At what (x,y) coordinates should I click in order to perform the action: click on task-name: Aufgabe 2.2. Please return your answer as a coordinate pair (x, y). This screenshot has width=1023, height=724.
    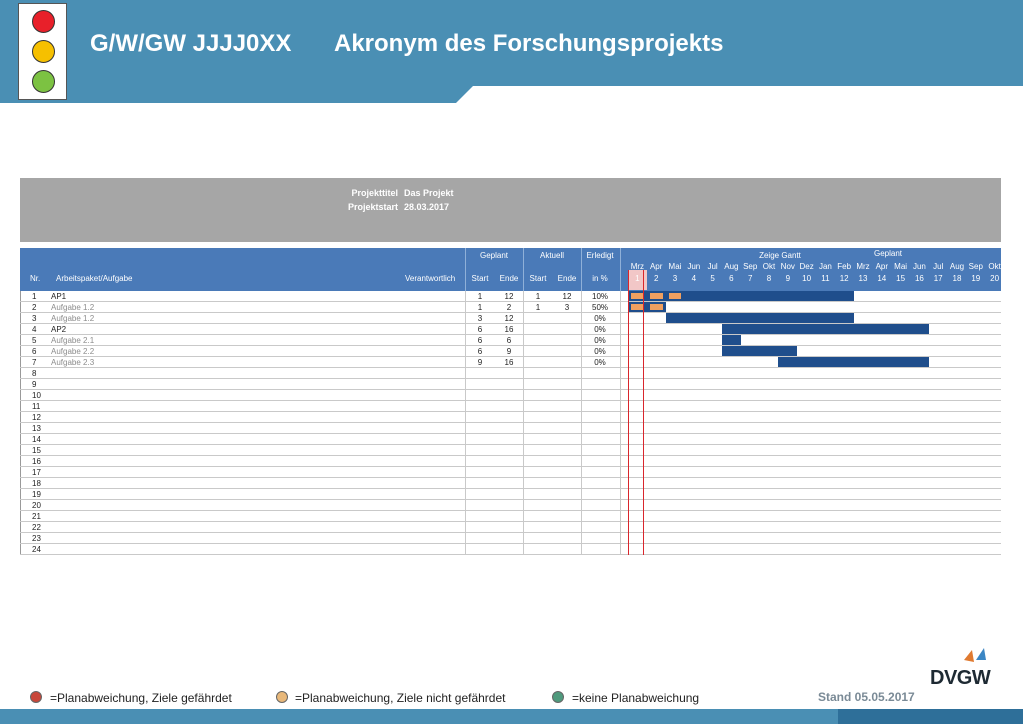
    Looking at the image, I should click on (73, 351).